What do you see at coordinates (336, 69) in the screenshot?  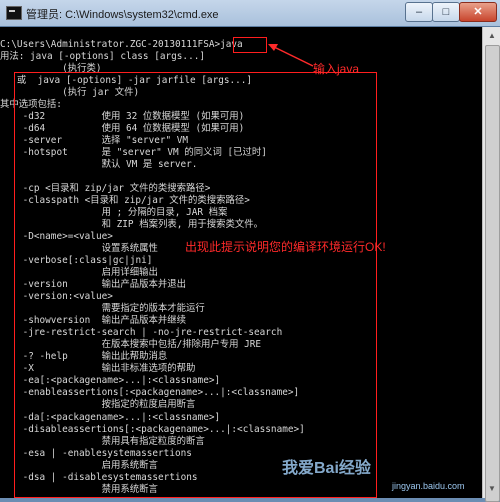 I see `annotation-input-java: 输入java` at bounding box center [336, 69].